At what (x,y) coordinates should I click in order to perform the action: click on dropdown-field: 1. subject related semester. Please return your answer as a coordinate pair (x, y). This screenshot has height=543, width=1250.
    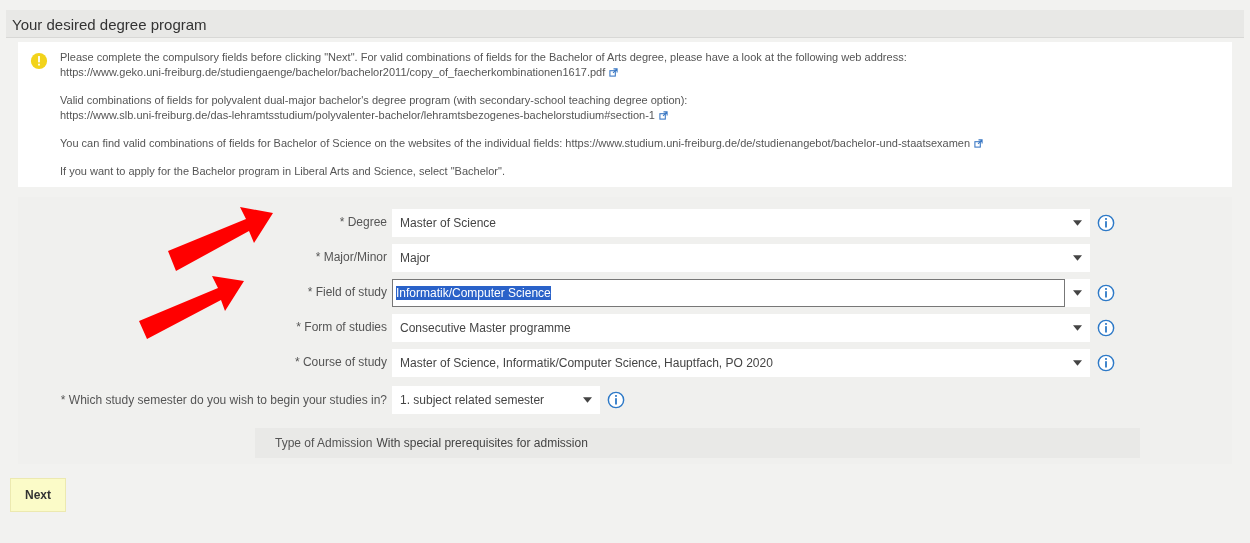
    Looking at the image, I should click on (496, 400).